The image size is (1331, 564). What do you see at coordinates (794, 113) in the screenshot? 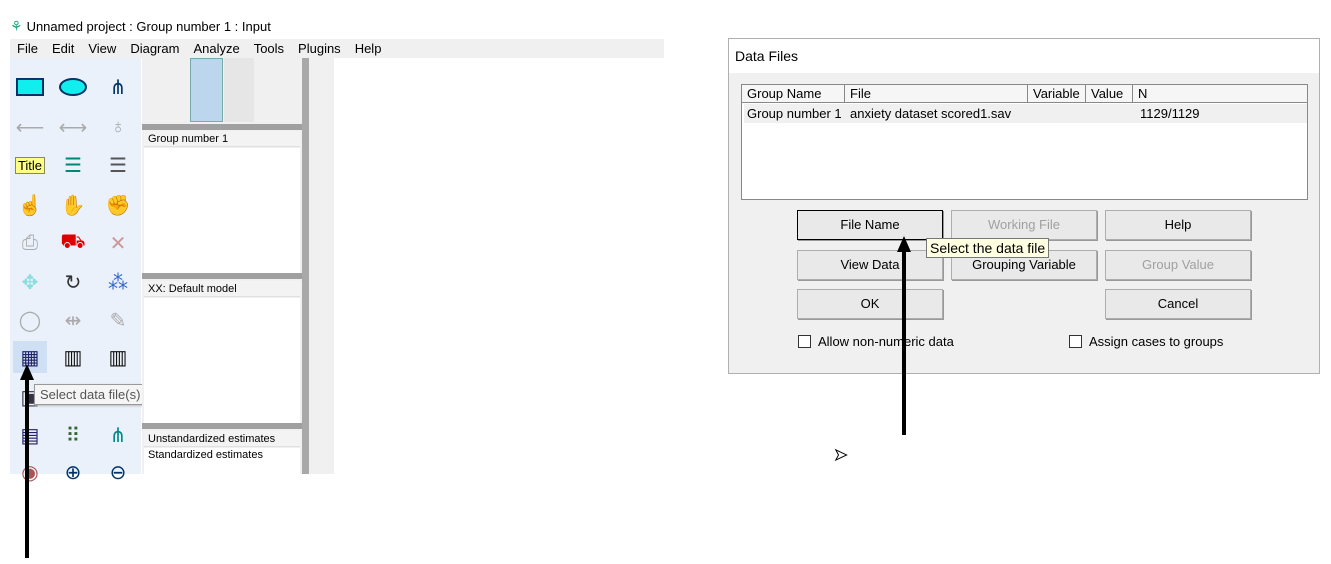
I see `cell-group: Group number 1` at bounding box center [794, 113].